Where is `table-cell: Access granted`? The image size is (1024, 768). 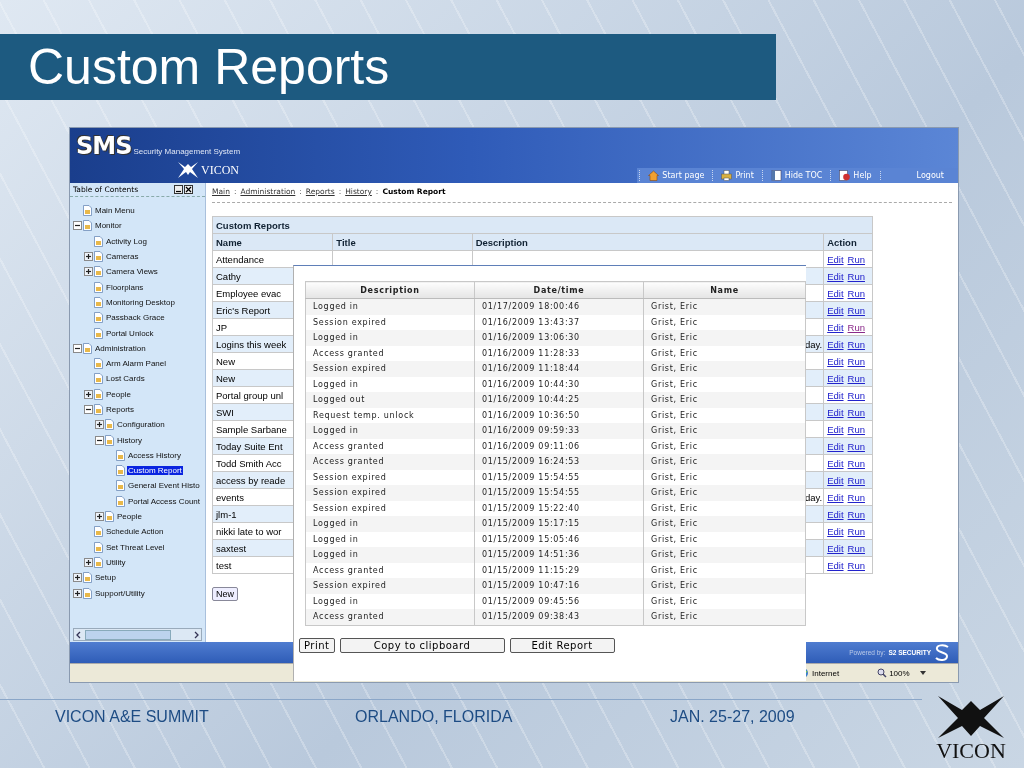
table-cell: Access granted is located at coordinates (390, 462).